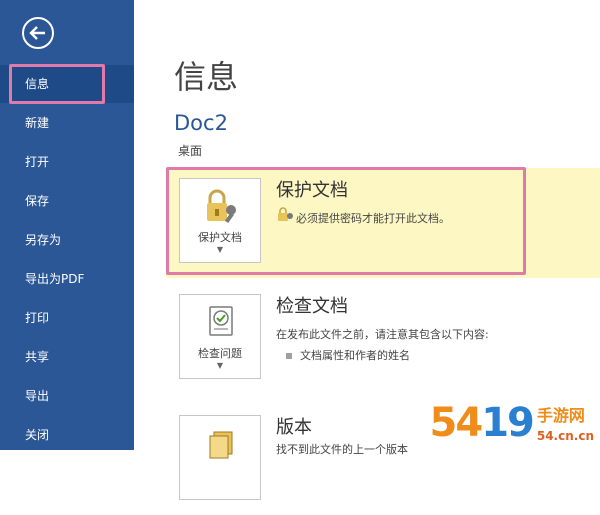  I want to click on versions-icon, so click(221, 443).